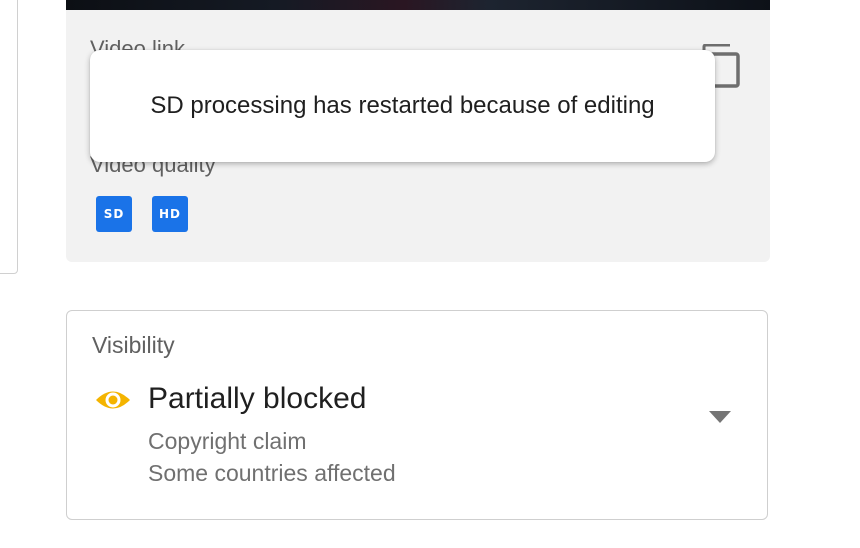 The height and width of the screenshot is (548, 860). Describe the element at coordinates (114, 214) in the screenshot. I see `sd-quality-badge: SD` at that location.